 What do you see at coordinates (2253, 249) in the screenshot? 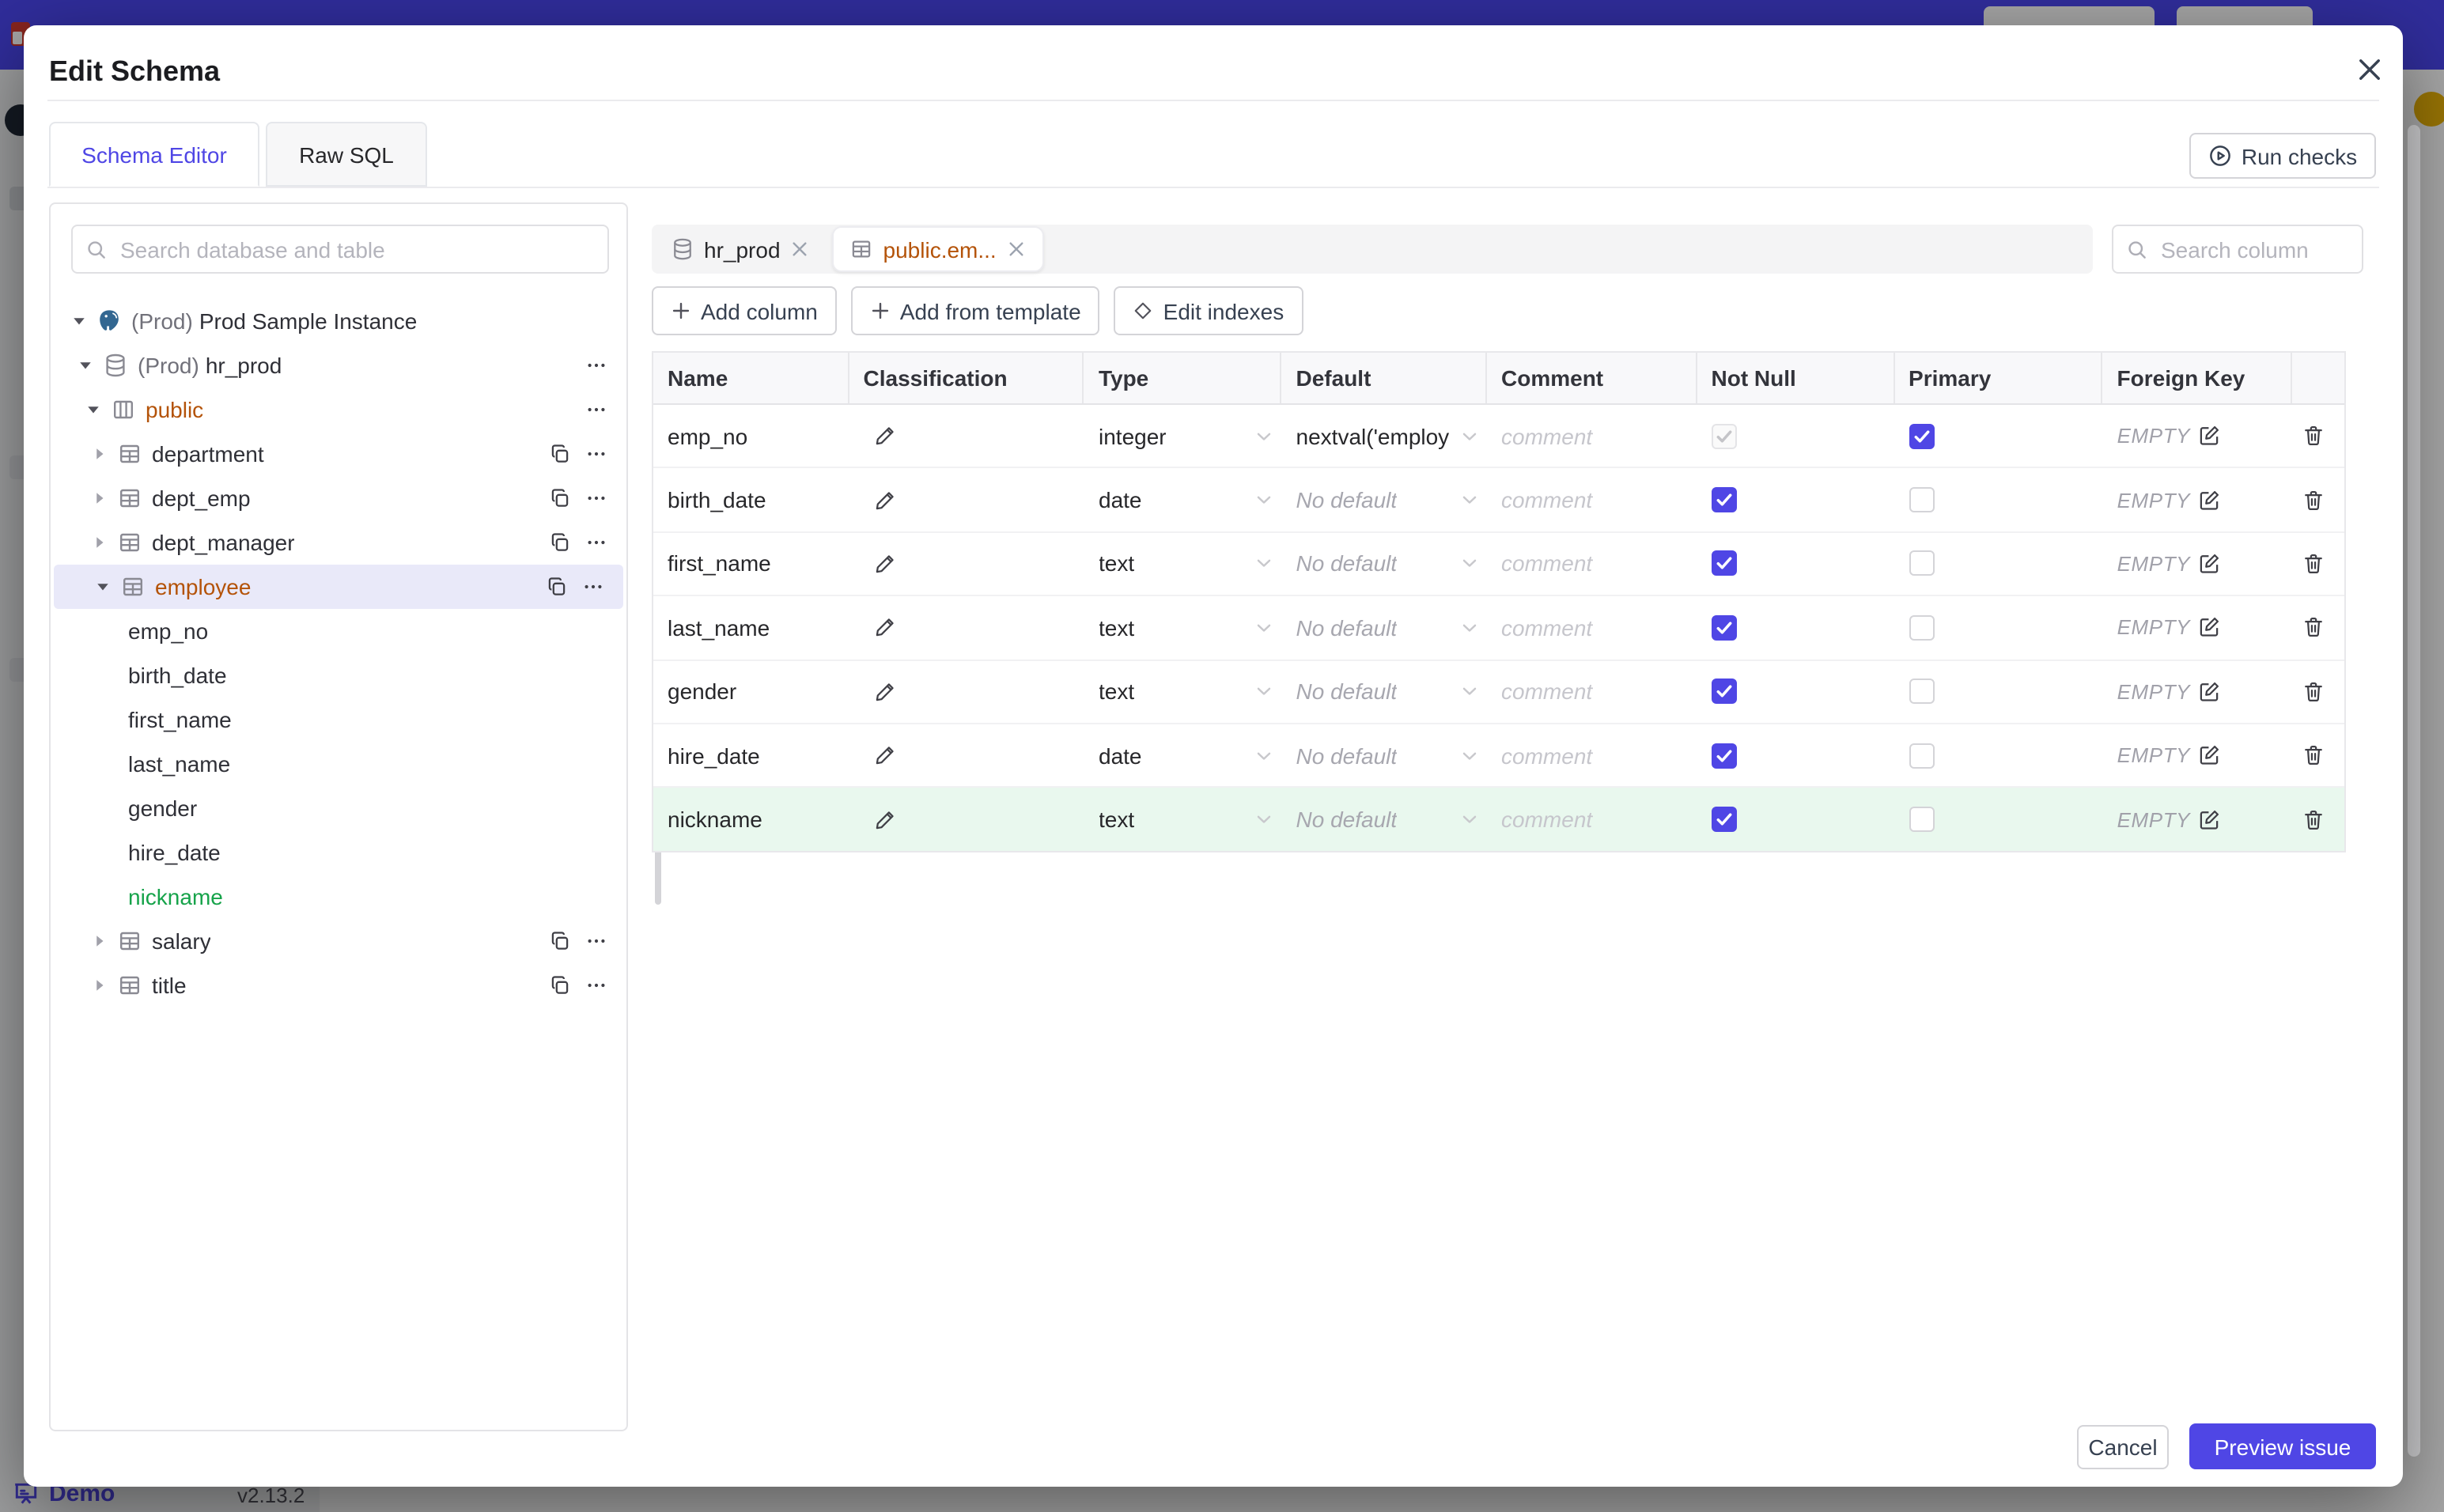
I see `column-search-input` at bounding box center [2253, 249].